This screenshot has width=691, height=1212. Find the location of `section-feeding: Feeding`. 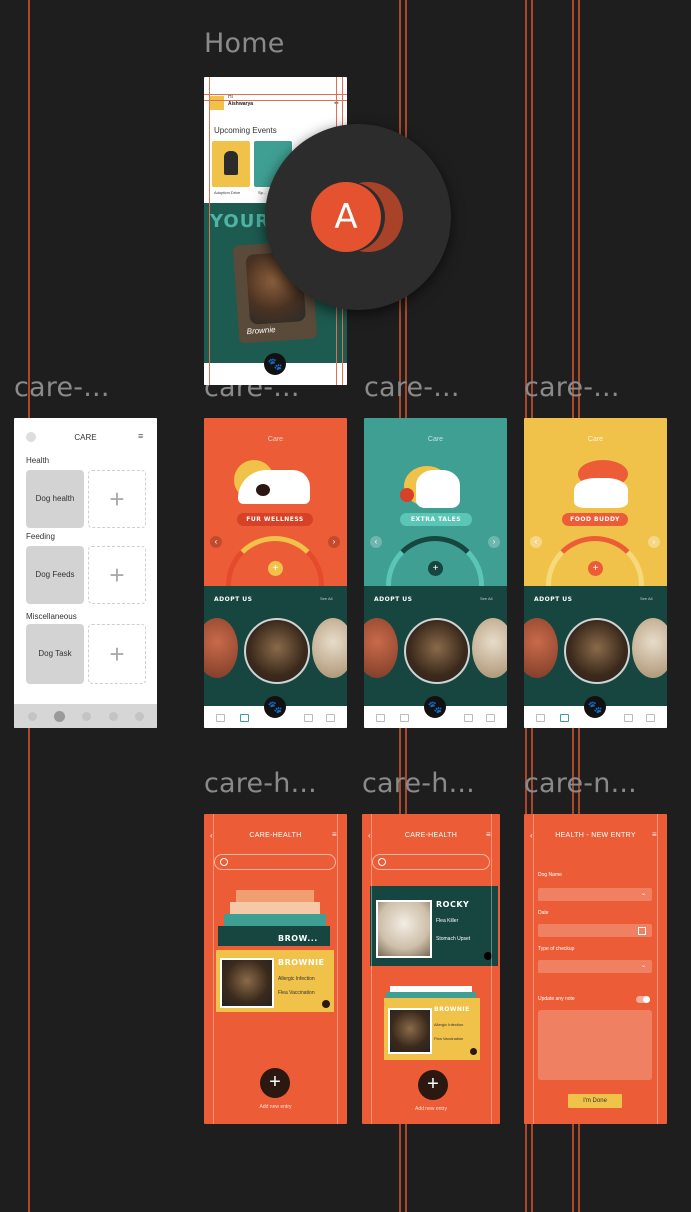

section-feeding: Feeding is located at coordinates (40, 536).